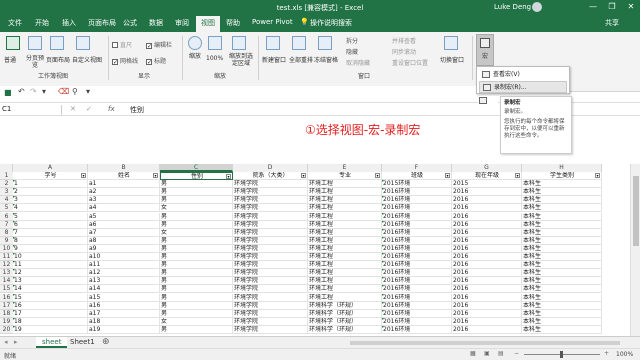  What do you see at coordinates (612, 7) in the screenshot?
I see `restore-button: ❐` at bounding box center [612, 7].